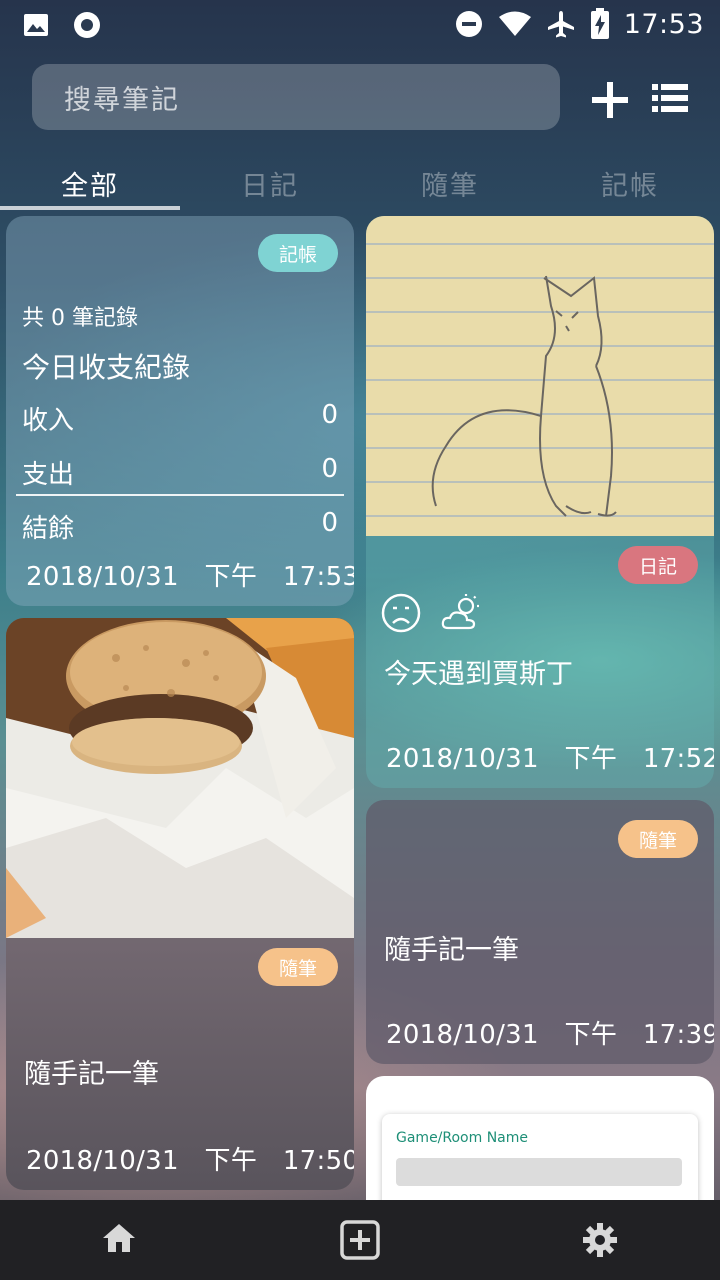 This screenshot has width=720, height=1280. Describe the element at coordinates (600, 1242) in the screenshot. I see `settings-icon` at that location.